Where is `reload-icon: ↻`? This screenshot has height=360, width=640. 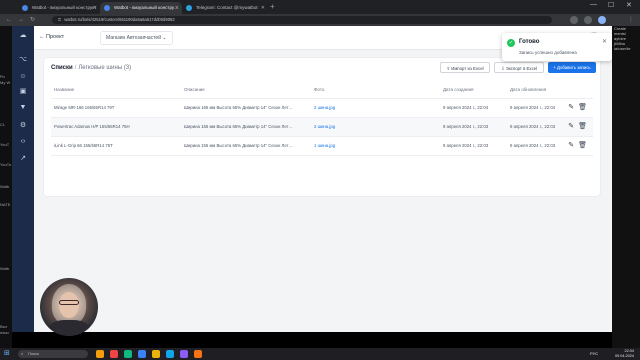 reload-icon: ↻ is located at coordinates (32, 20).